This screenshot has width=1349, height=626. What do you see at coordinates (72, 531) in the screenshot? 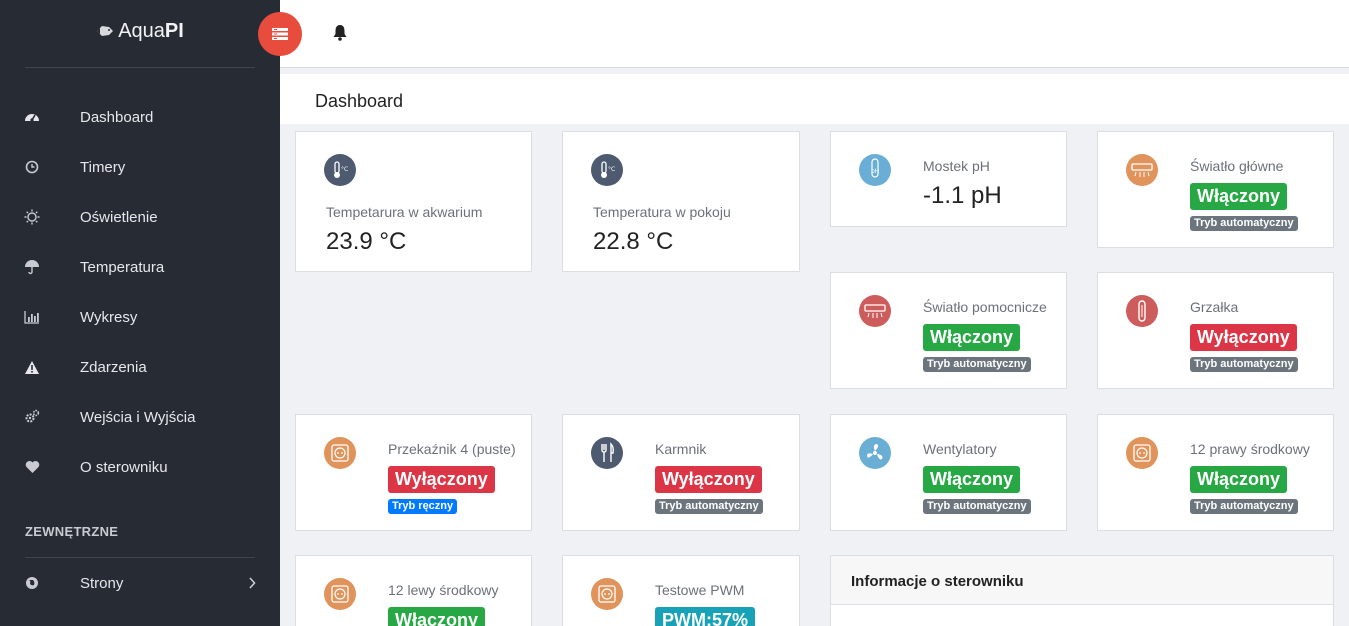
I see `section-title-external: ZEWNĘTRZNE` at bounding box center [72, 531].